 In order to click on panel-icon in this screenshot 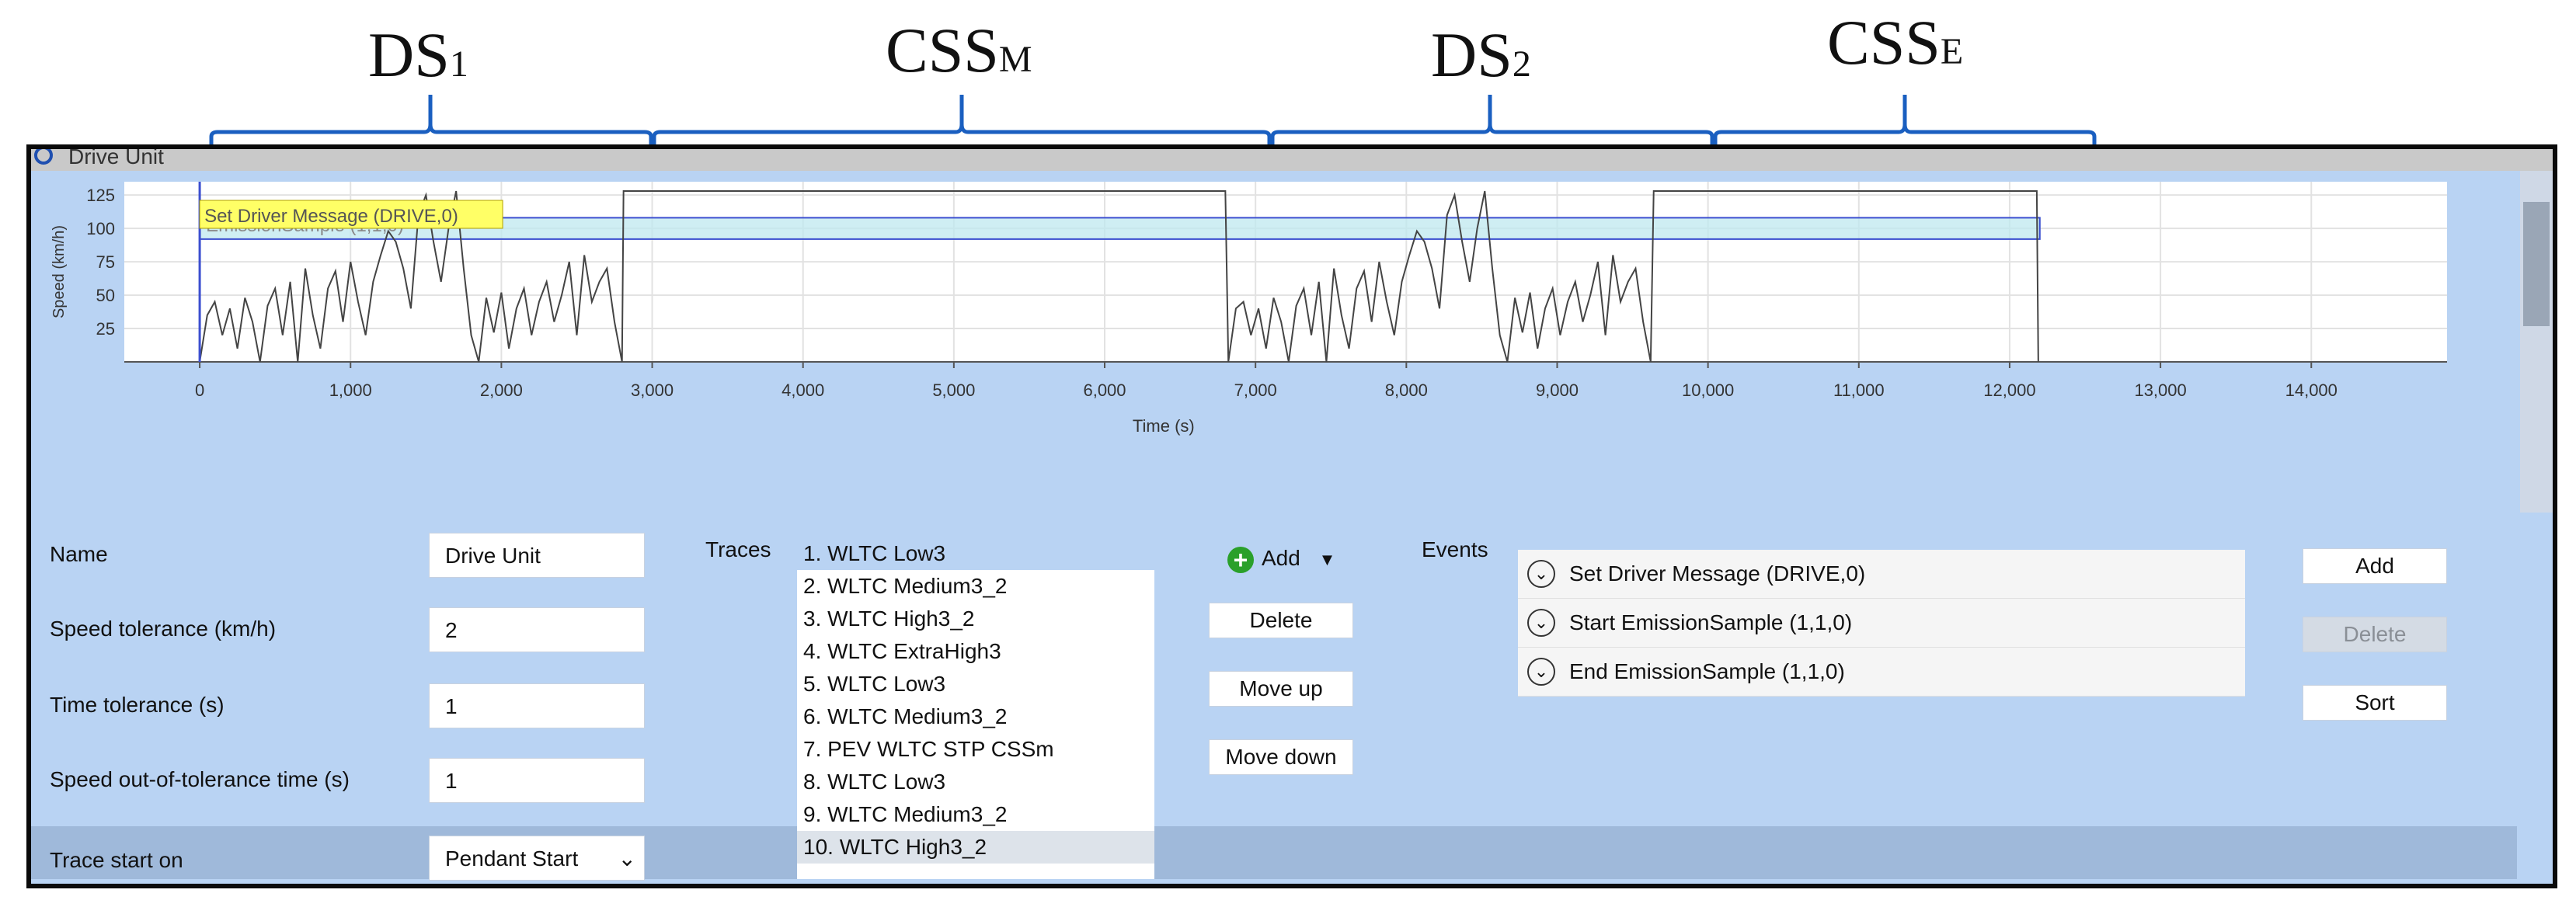, I will do `click(43, 157)`.